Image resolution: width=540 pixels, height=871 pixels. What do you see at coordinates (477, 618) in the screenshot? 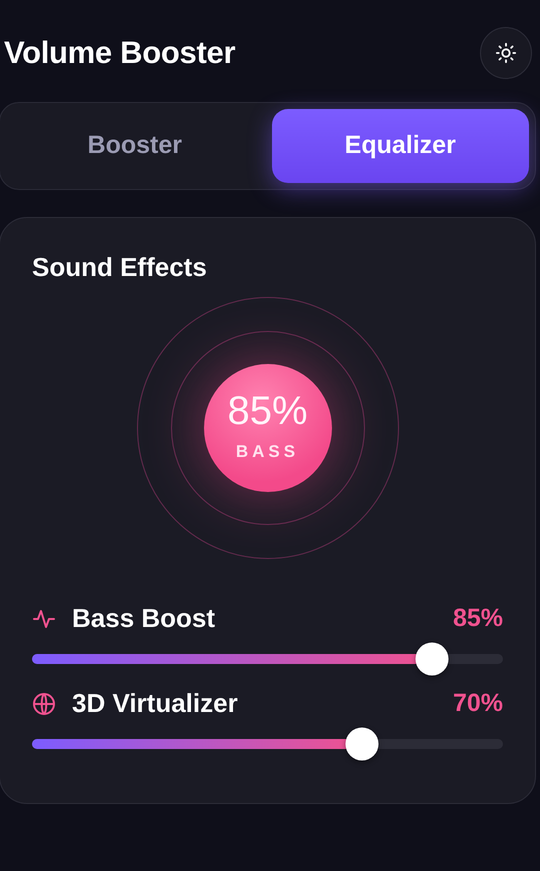
I see `effect-reading: 85%` at bounding box center [477, 618].